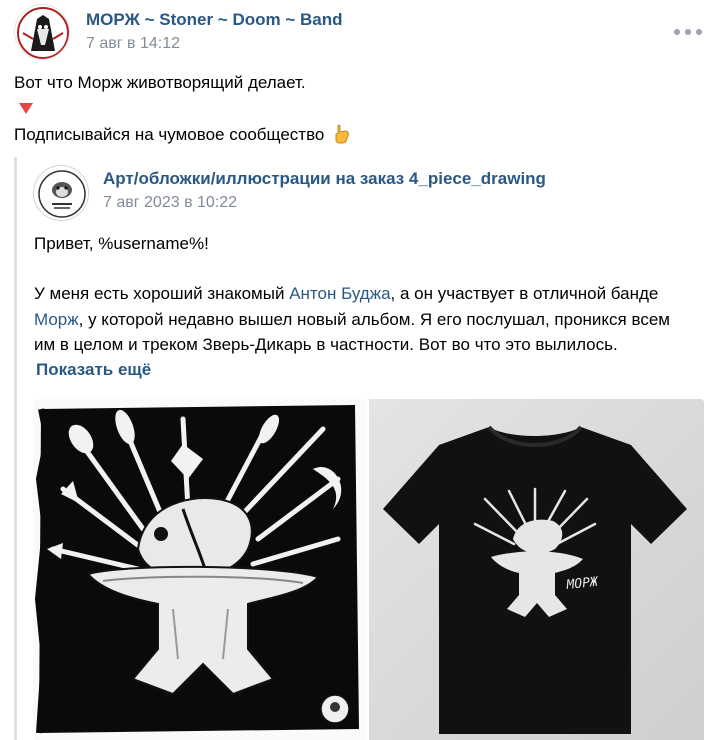 The width and height of the screenshot is (726, 740). What do you see at coordinates (42, 32) in the screenshot?
I see `community-avatar` at bounding box center [42, 32].